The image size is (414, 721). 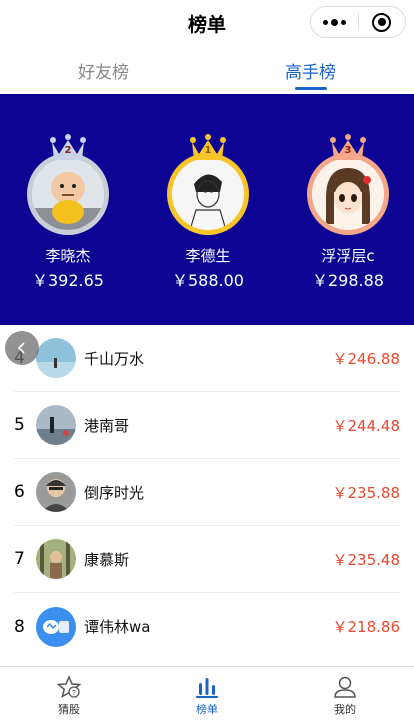 What do you see at coordinates (68, 148) in the screenshot?
I see `crown-icon: 2` at bounding box center [68, 148].